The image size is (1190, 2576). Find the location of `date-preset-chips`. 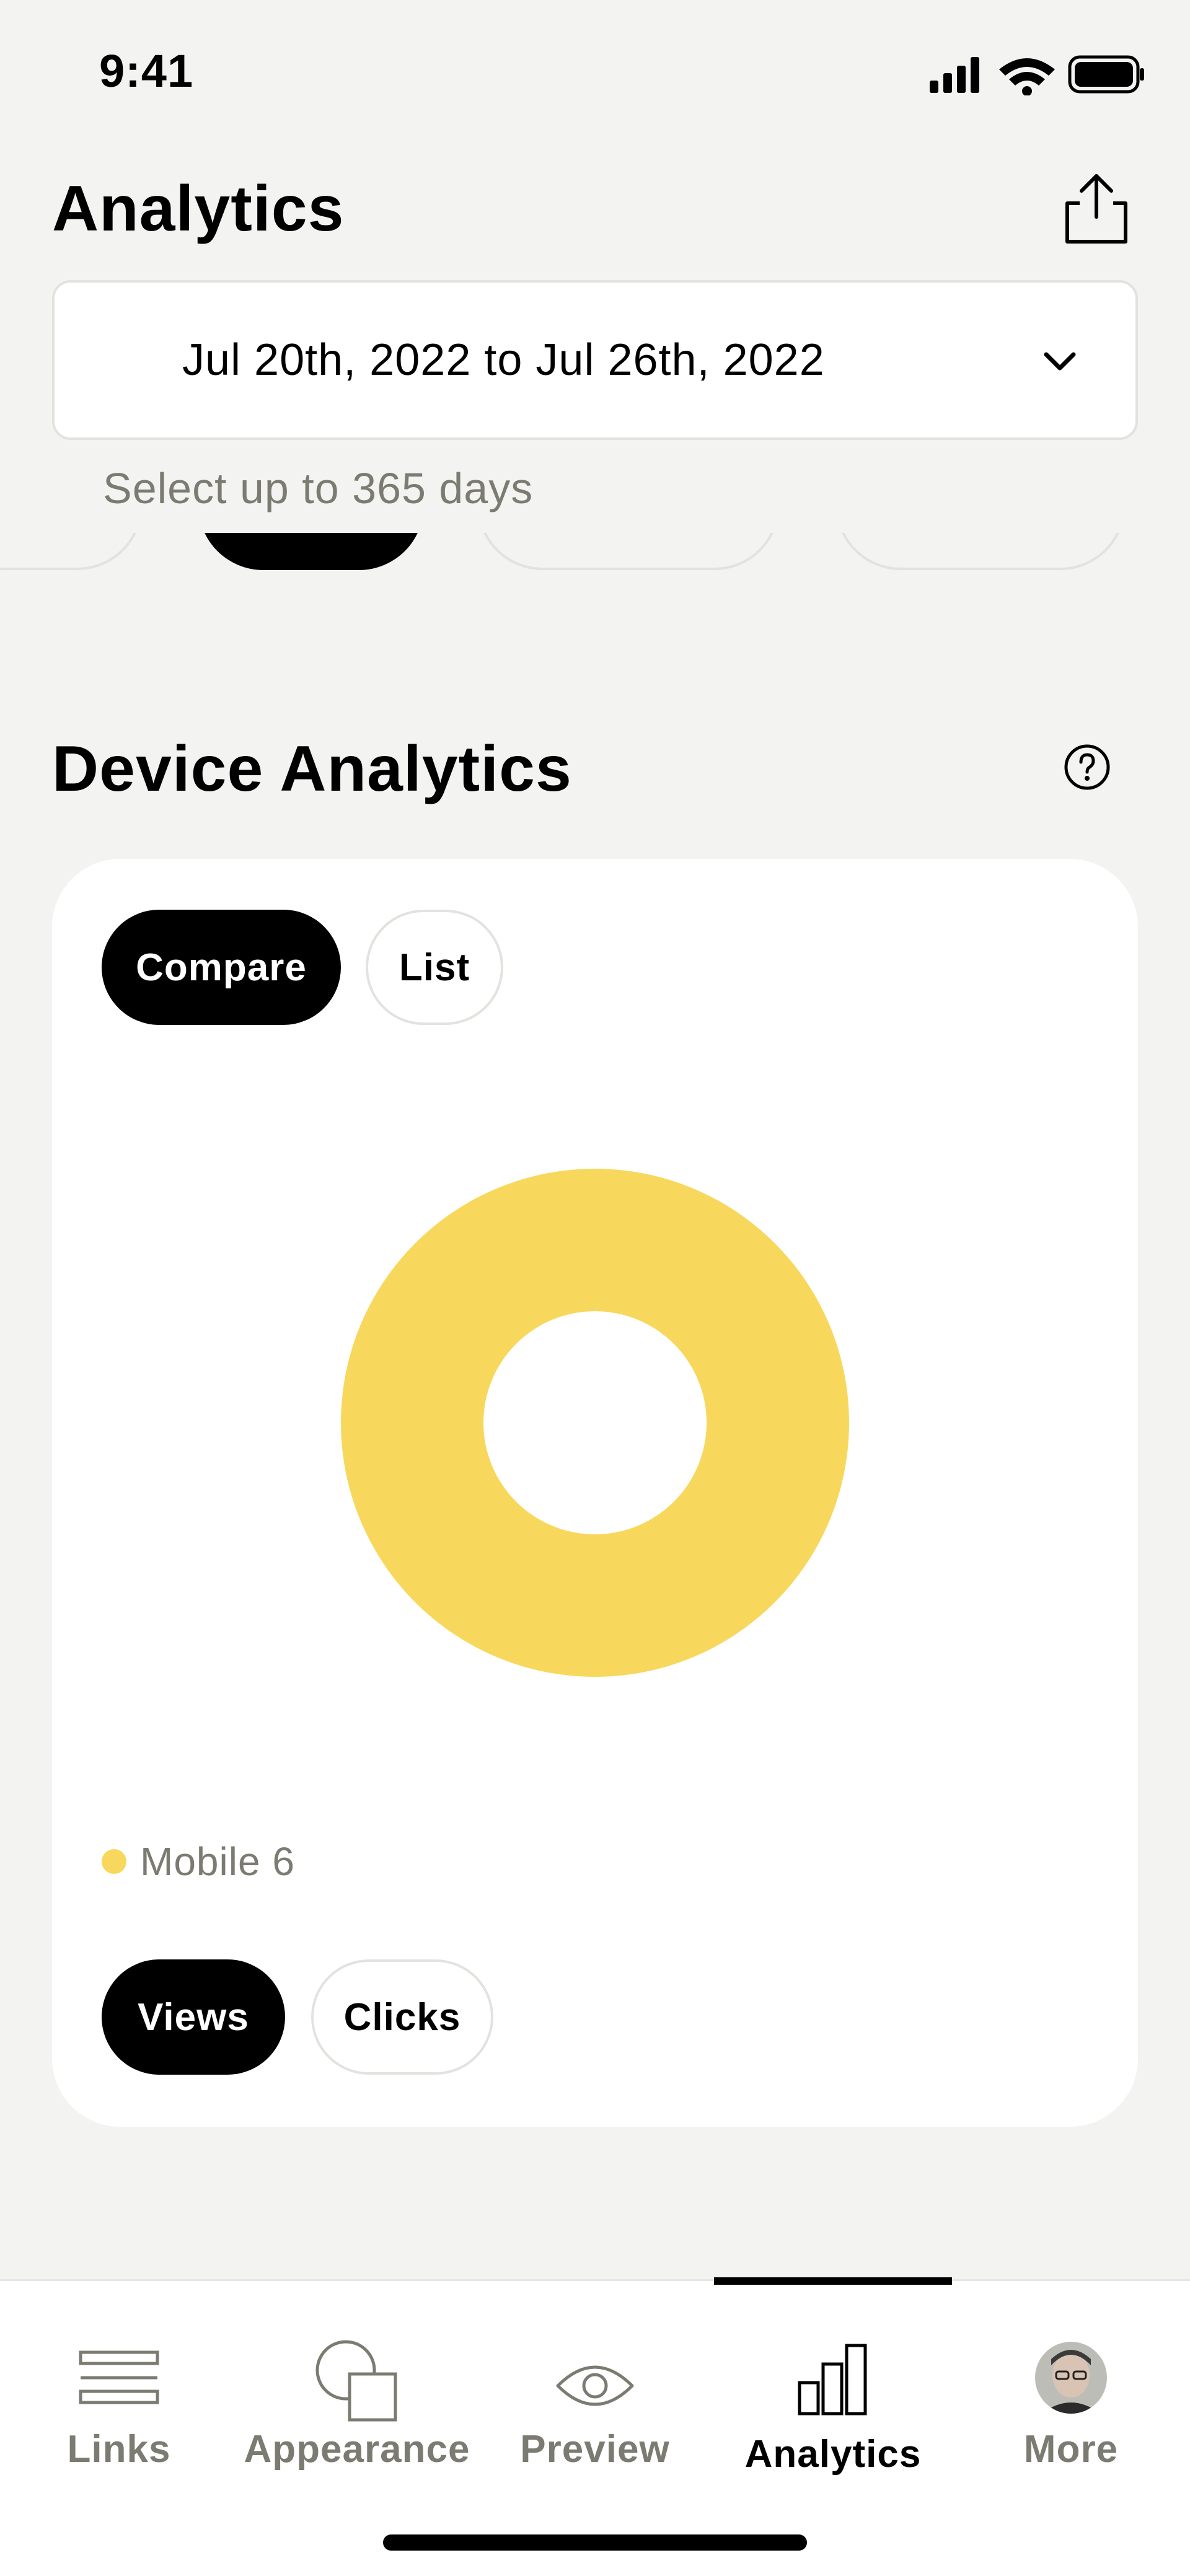

date-preset-chips is located at coordinates (595, 552).